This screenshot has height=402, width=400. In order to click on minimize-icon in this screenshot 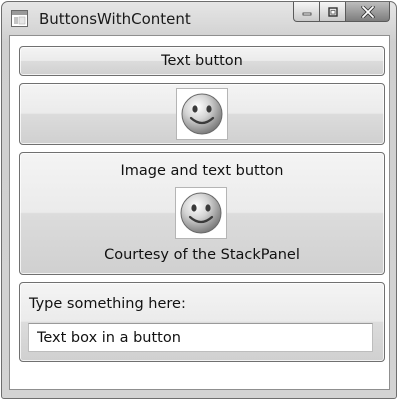, I will do `click(306, 13)`.